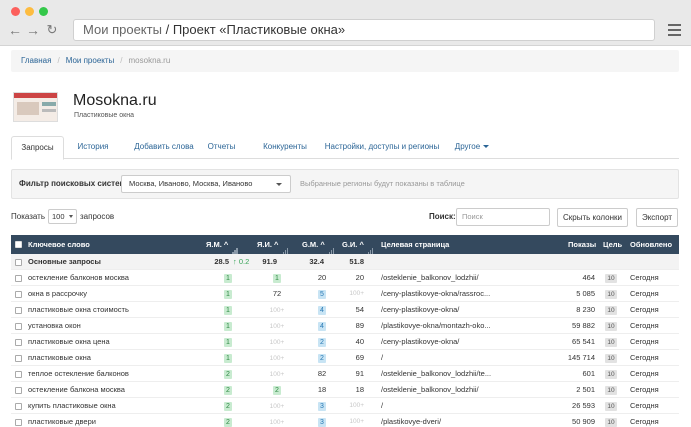  What do you see at coordinates (93, 147) in the screenshot?
I see `tab-history: История` at bounding box center [93, 147].